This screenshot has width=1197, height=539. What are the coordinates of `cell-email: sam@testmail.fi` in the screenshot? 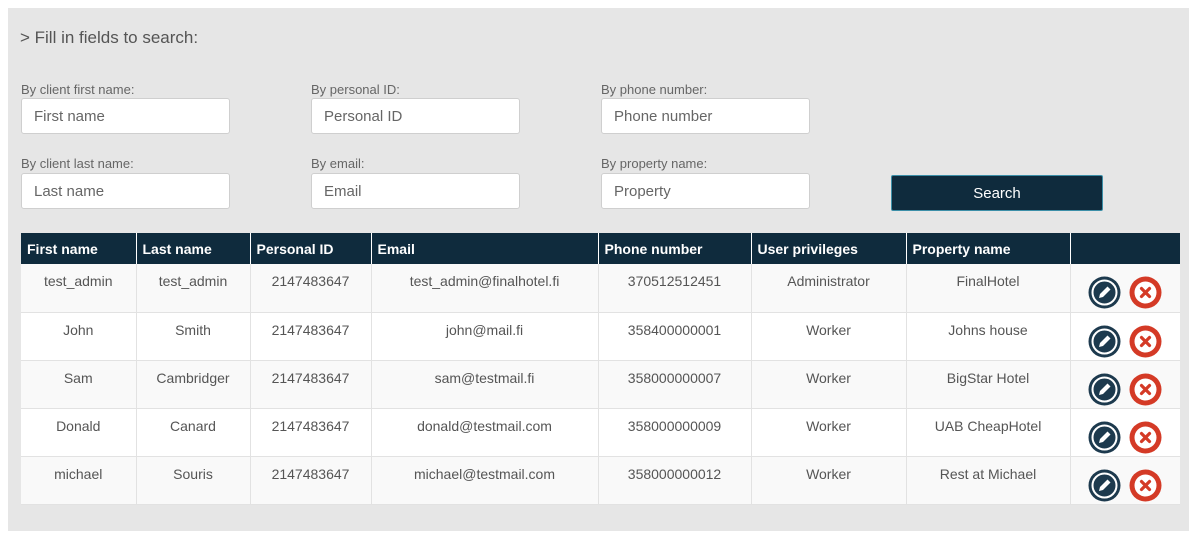 It's located at (485, 384).